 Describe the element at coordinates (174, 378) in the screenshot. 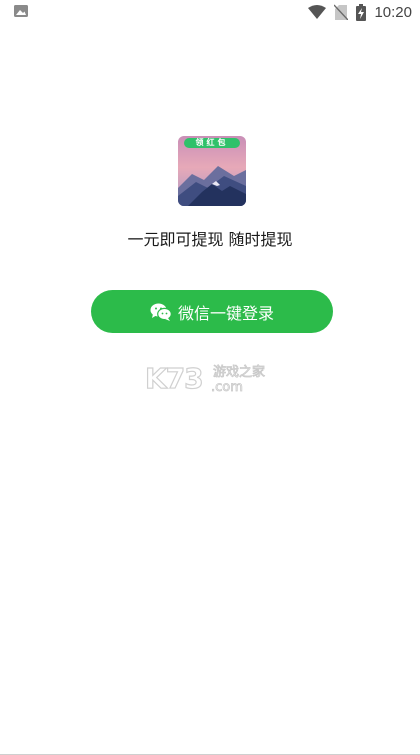

I see `watermark-brand: K73` at that location.